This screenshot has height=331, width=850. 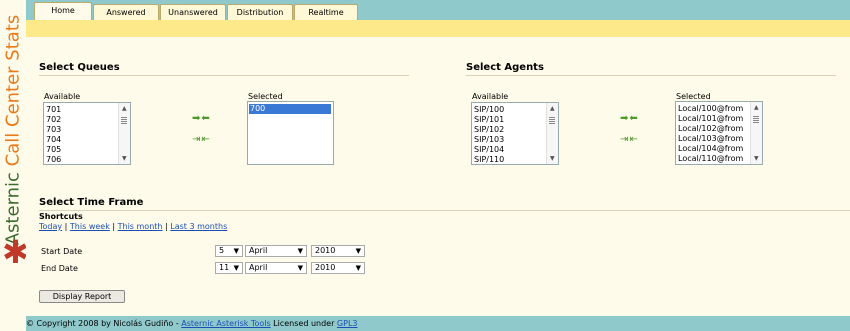 I want to click on sidebar-brand: Asternic Call Center Stats ✱, so click(x=14, y=165).